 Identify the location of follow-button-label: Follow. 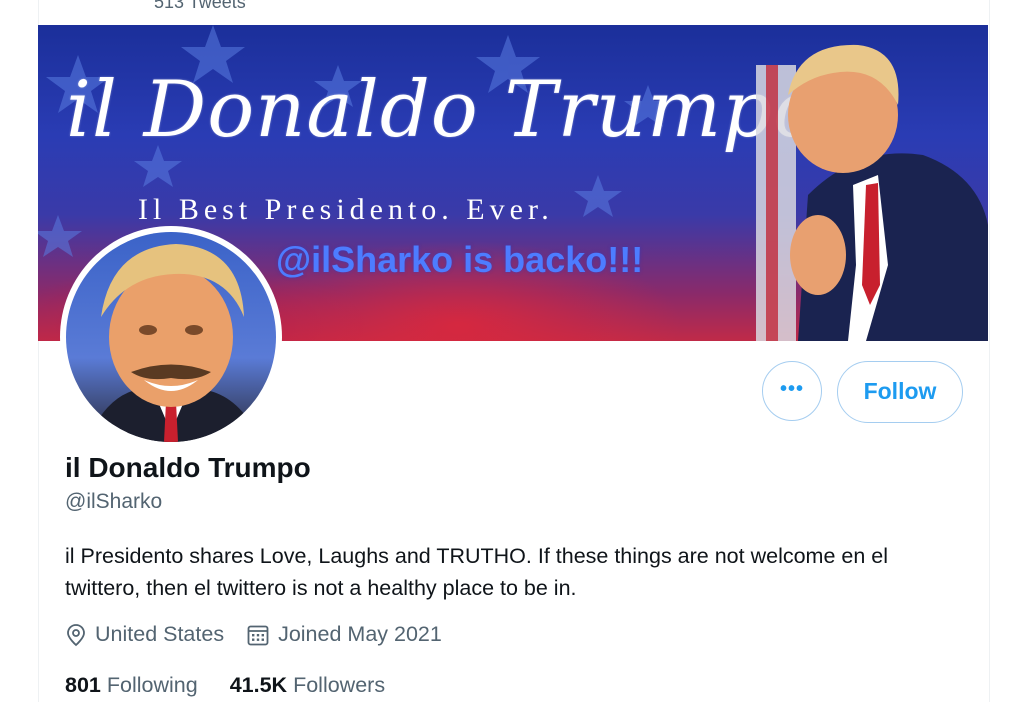
(900, 391).